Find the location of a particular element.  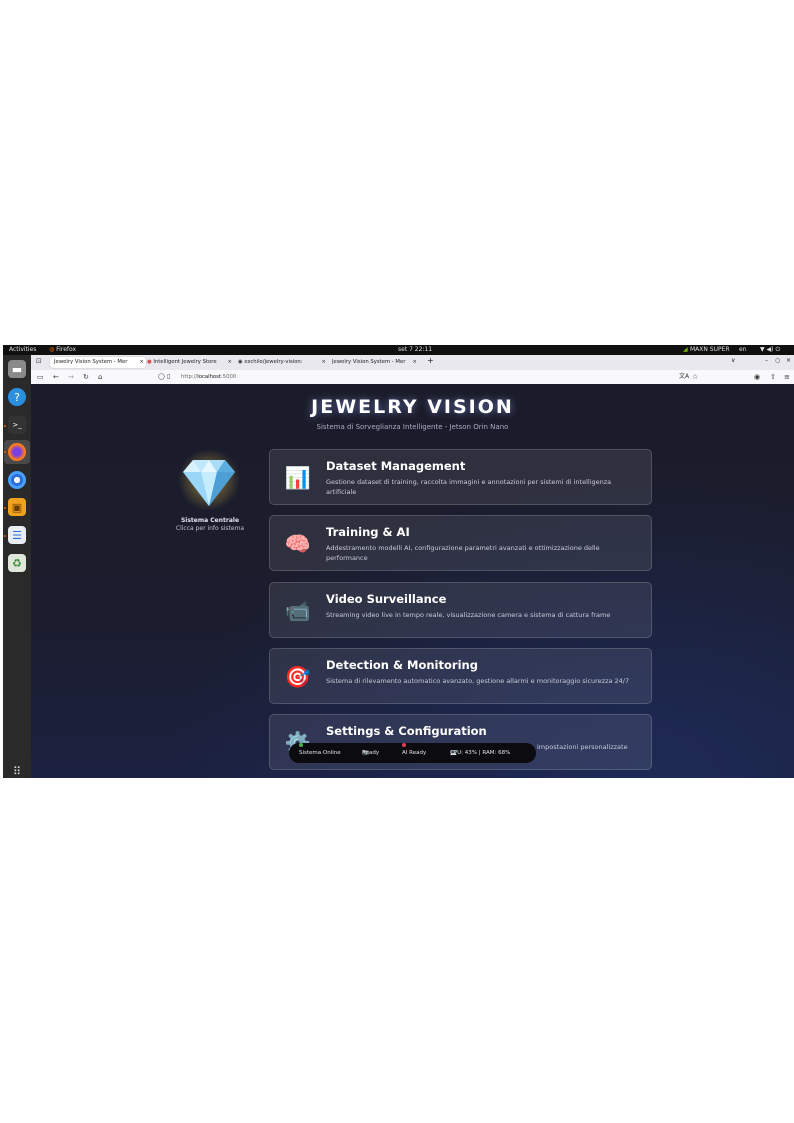

favicon-icon: ● is located at coordinates (149, 362).